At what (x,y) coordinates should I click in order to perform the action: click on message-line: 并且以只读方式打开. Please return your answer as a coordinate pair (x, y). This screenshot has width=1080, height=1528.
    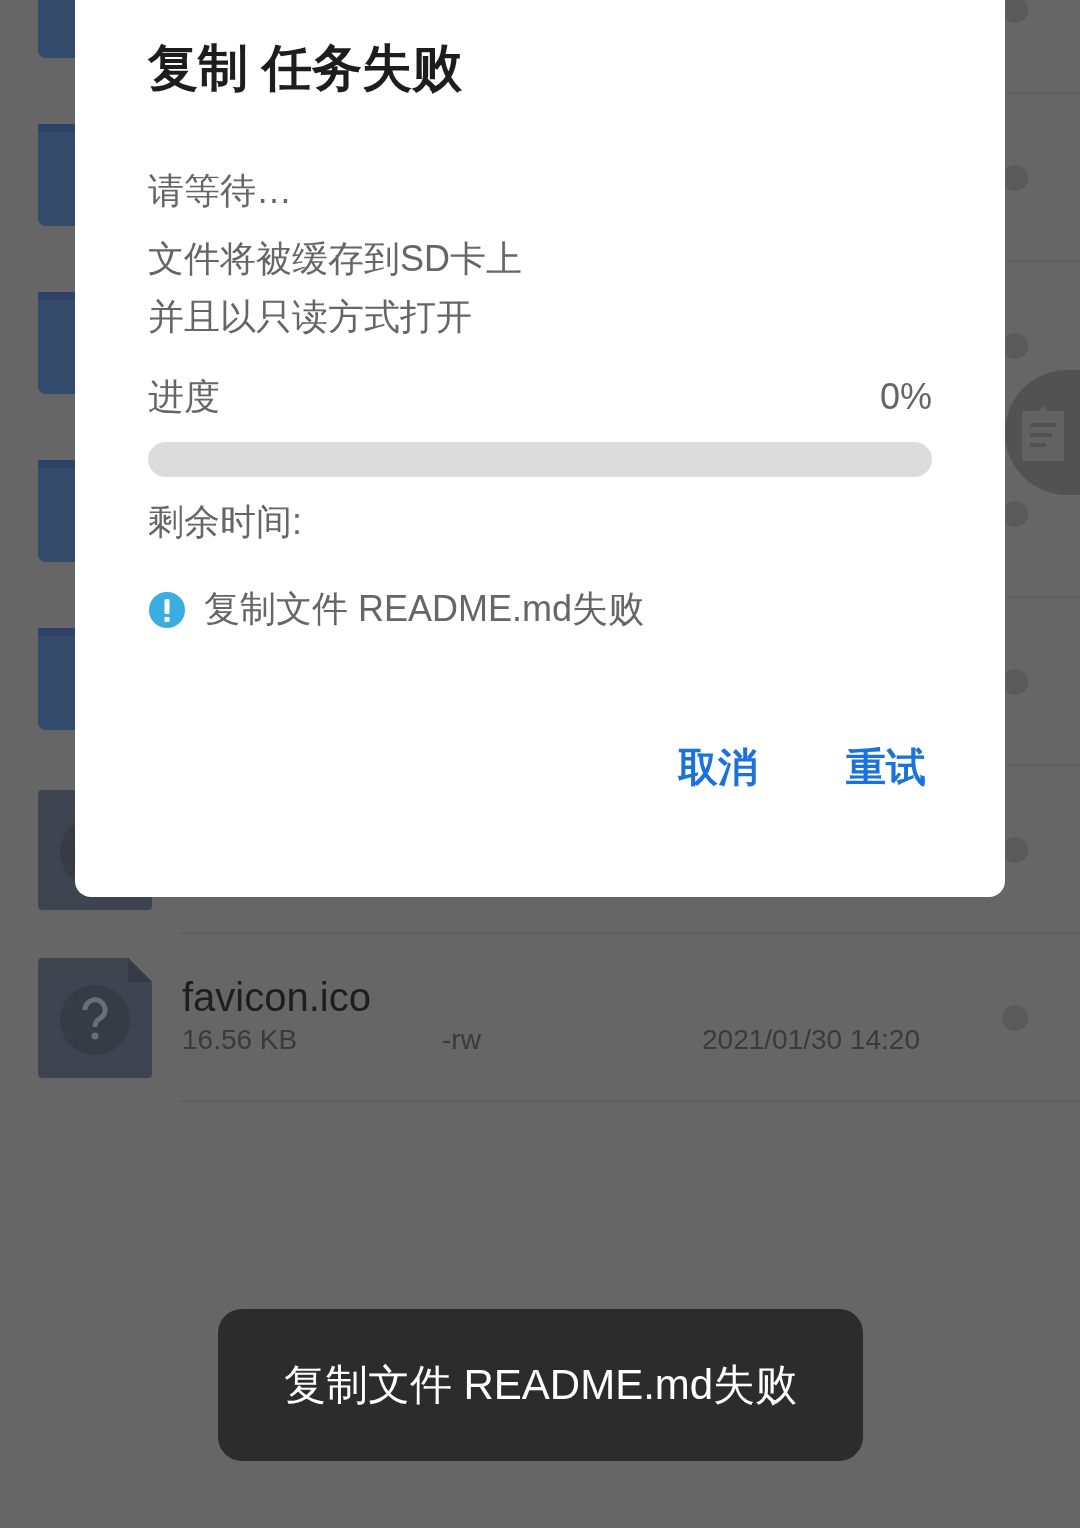
    Looking at the image, I should click on (310, 317).